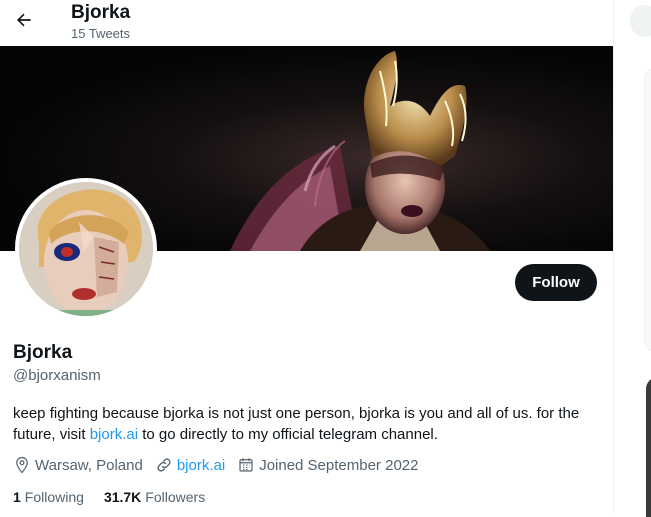 The width and height of the screenshot is (651, 517). I want to click on location-pin-icon, so click(22, 465).